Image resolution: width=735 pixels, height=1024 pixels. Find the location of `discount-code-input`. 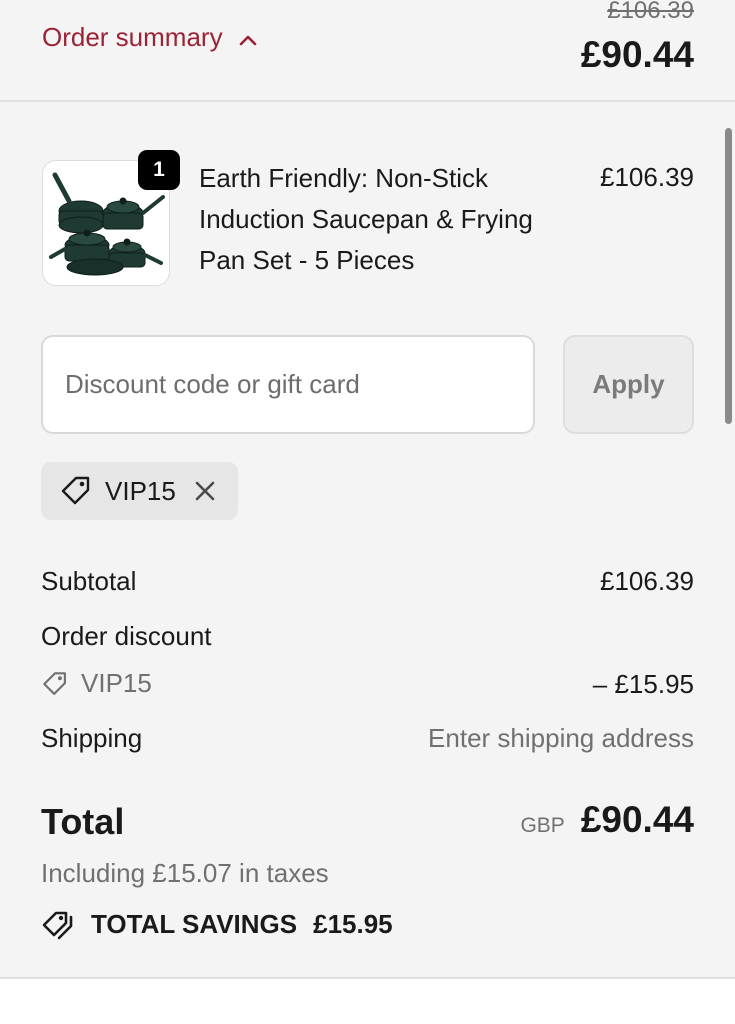

discount-code-input is located at coordinates (288, 384).